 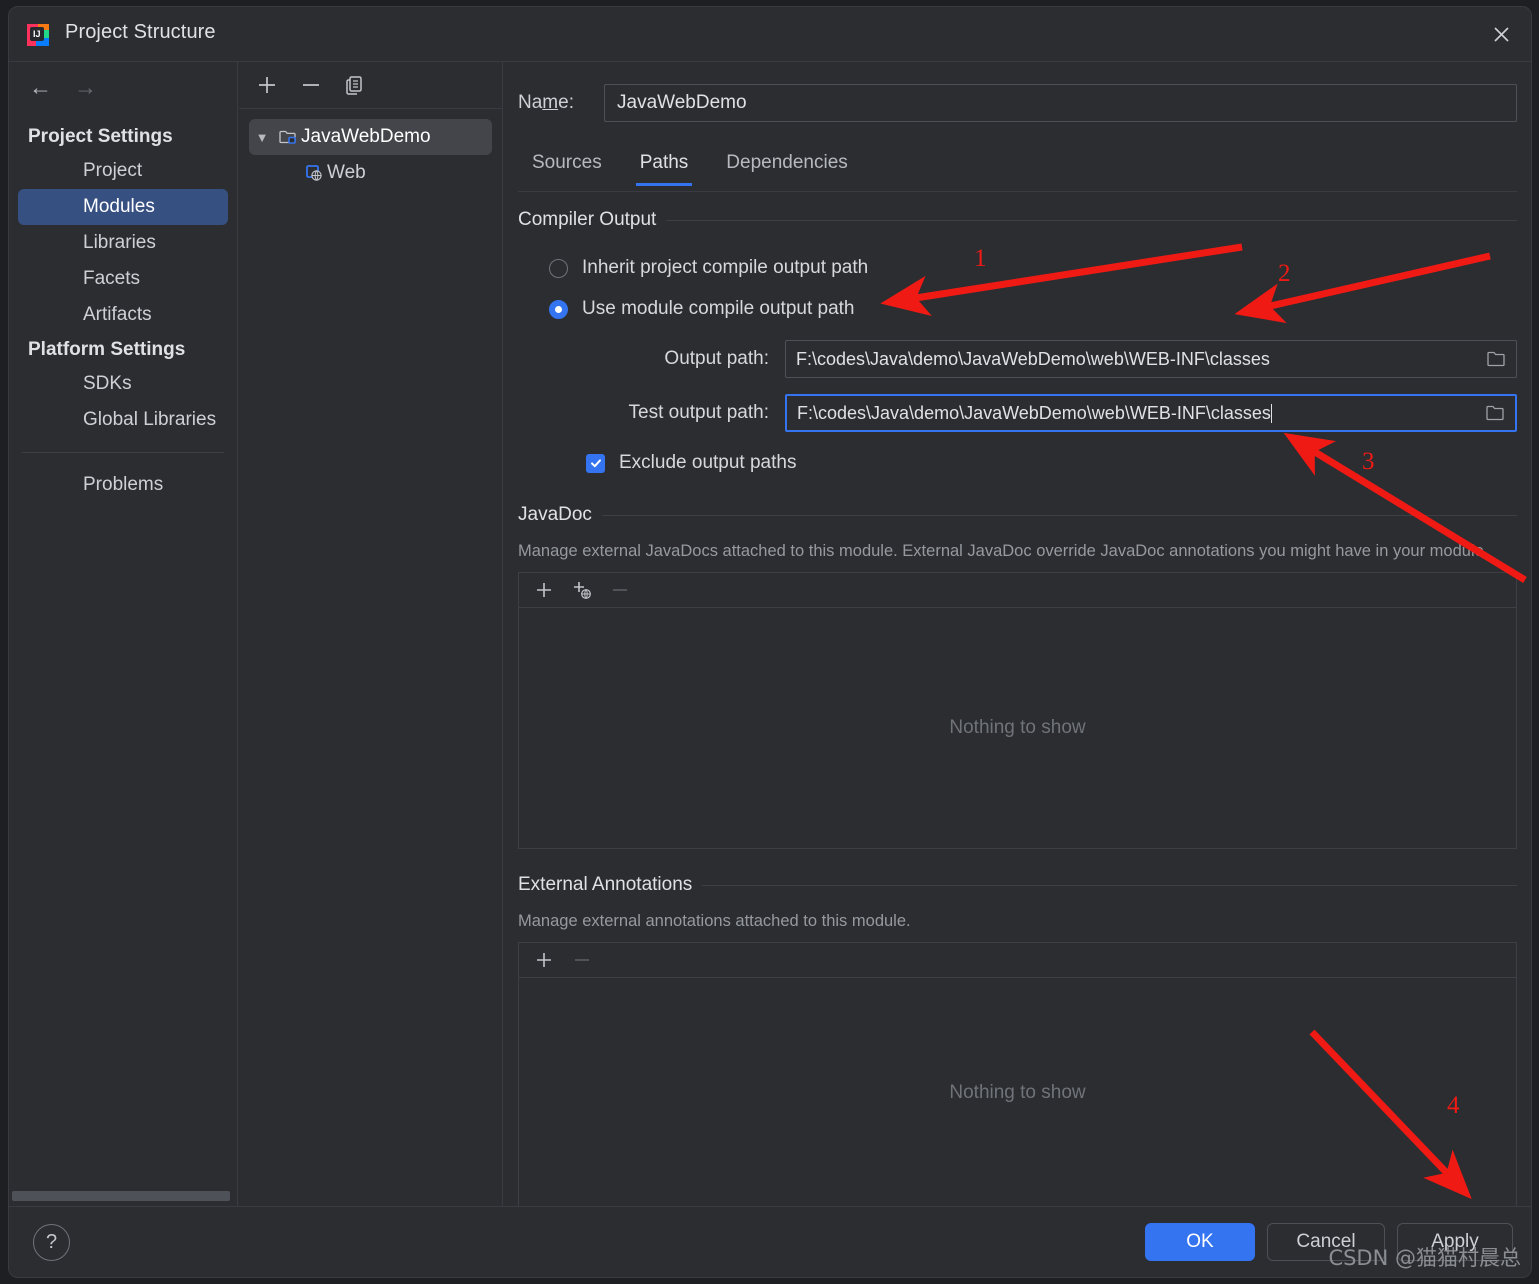 What do you see at coordinates (1033, 268) in the screenshot?
I see `radio-inherit-project-output: Inherit project compile output path` at bounding box center [1033, 268].